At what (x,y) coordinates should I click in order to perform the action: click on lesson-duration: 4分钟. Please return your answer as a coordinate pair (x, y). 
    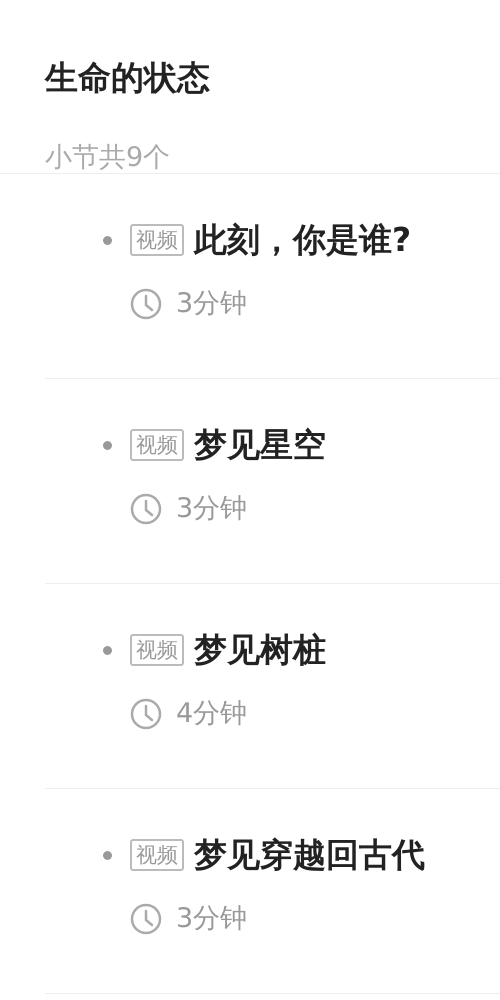
    Looking at the image, I should click on (212, 714).